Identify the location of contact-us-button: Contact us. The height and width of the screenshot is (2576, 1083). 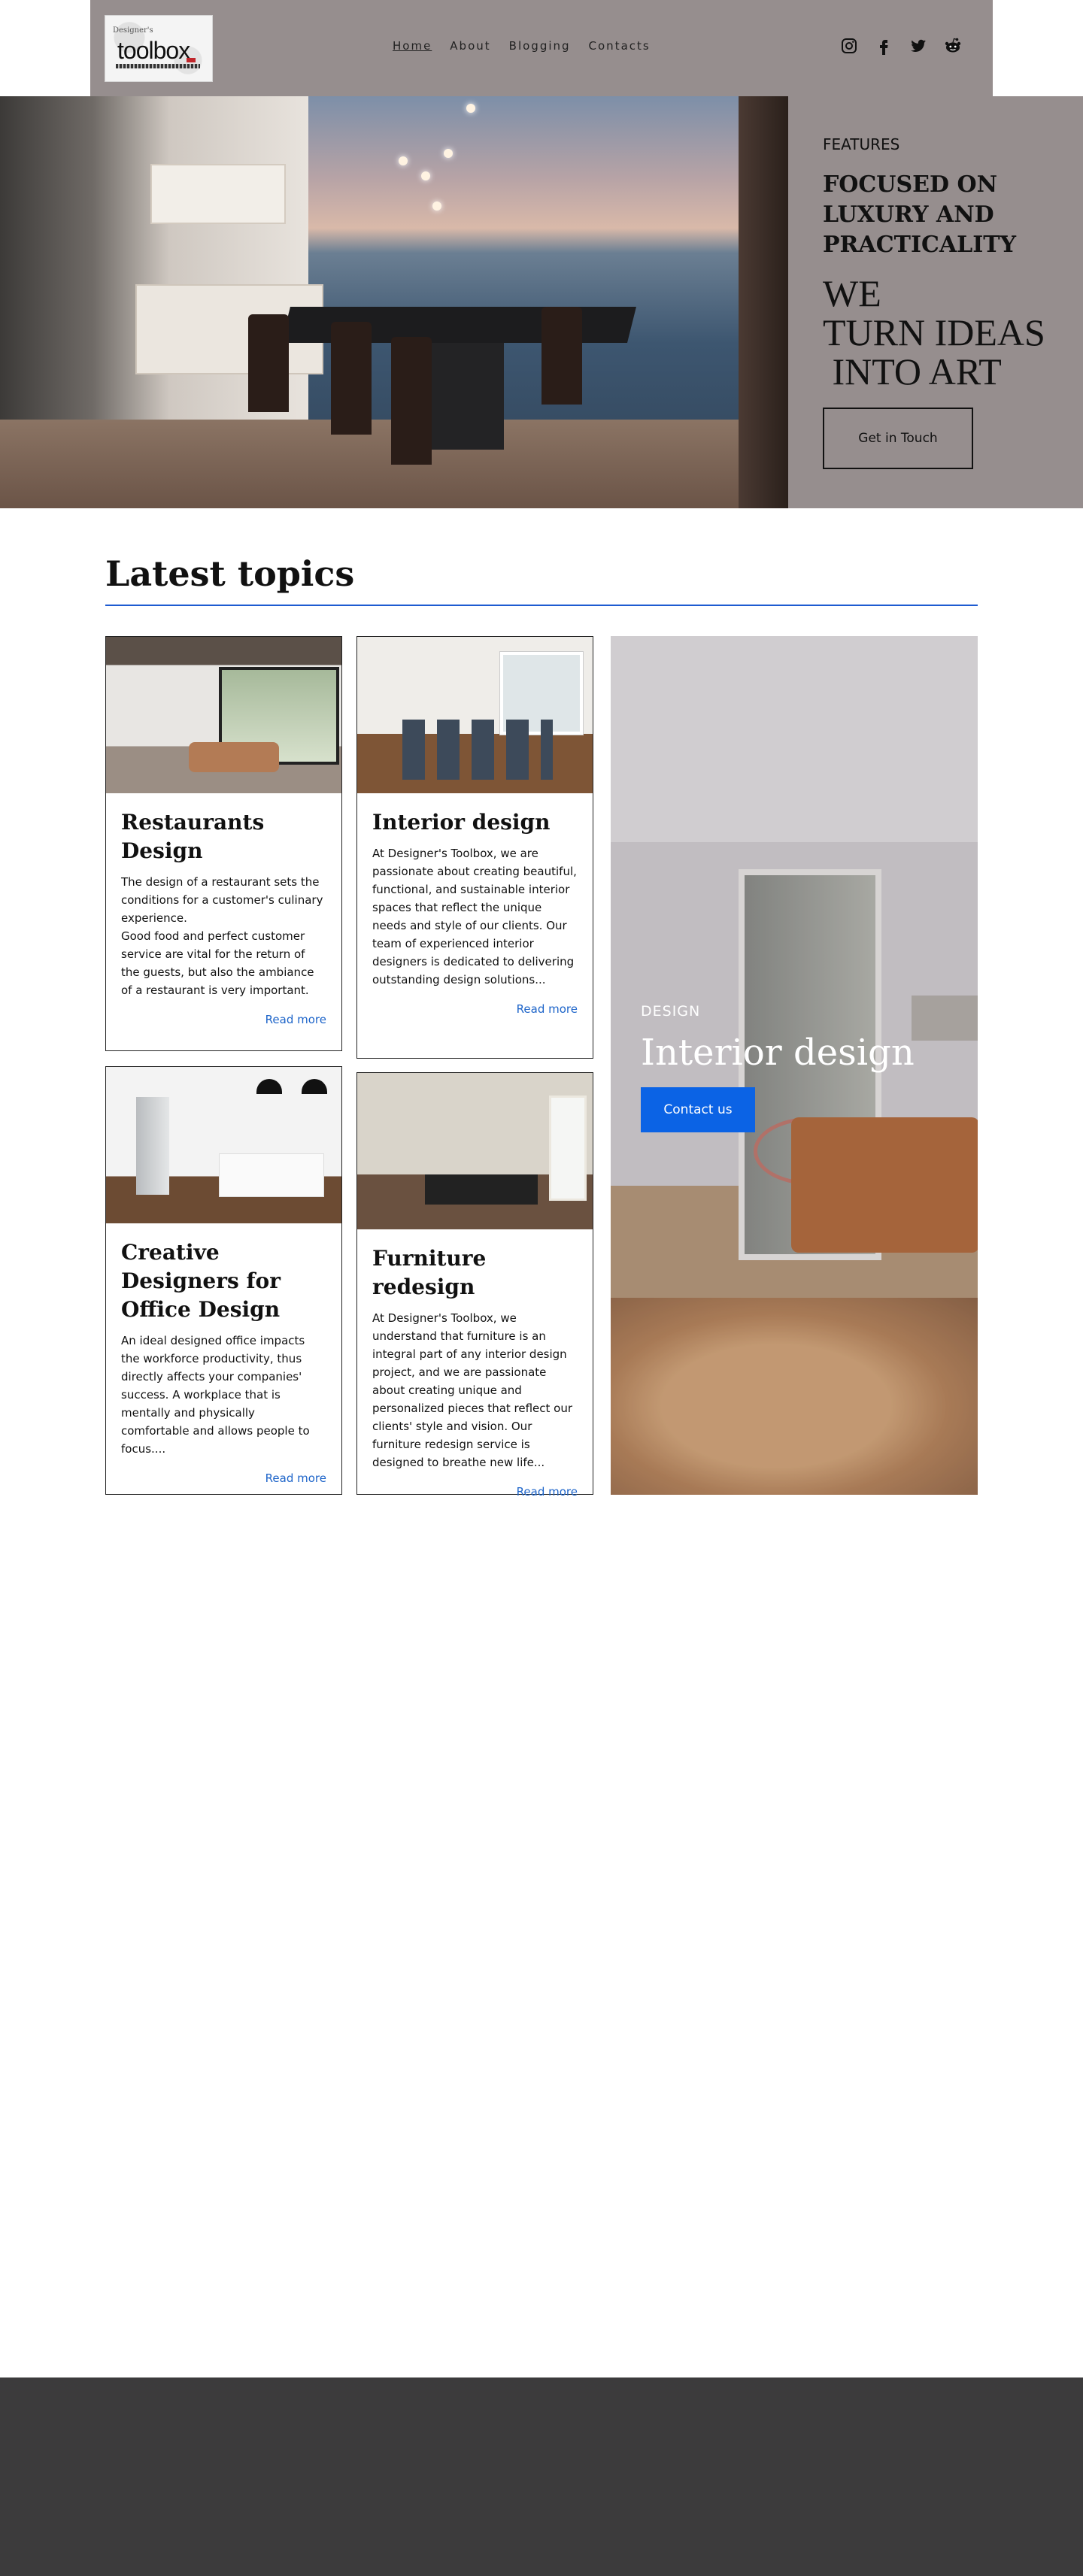
(698, 1109).